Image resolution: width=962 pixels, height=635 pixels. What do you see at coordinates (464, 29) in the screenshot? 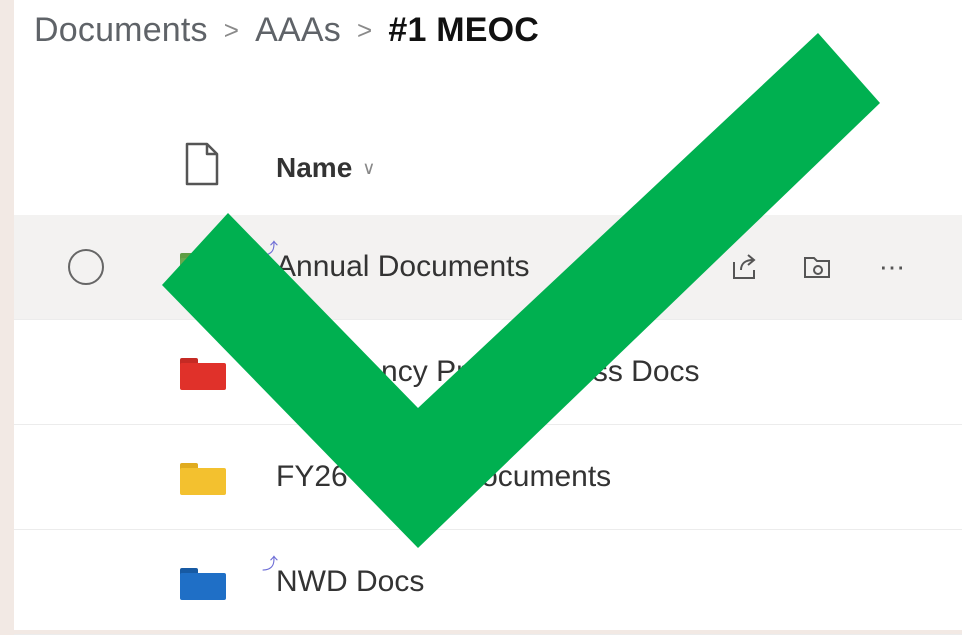
I see `breadcrumb-current: #1 MEOC` at bounding box center [464, 29].